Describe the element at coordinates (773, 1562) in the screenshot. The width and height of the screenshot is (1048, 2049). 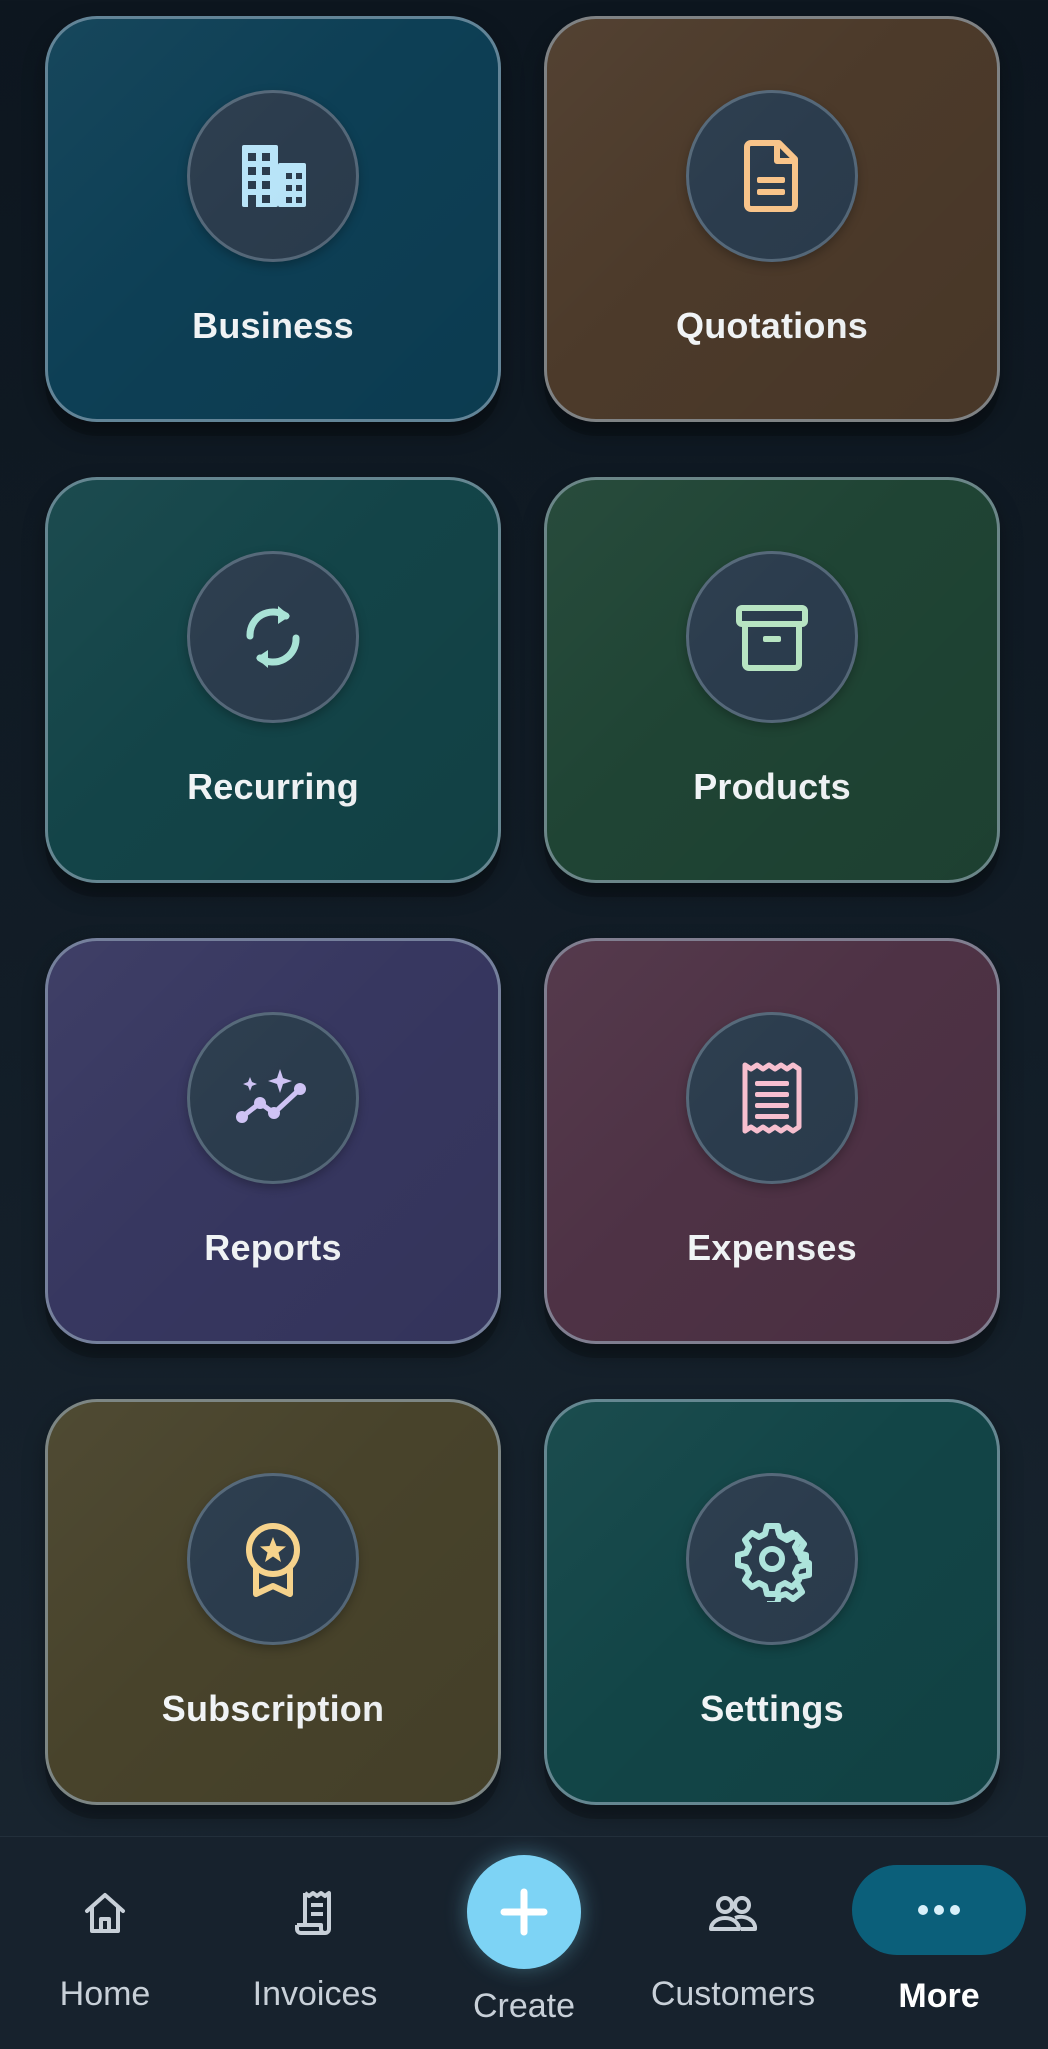
I see `gear-icon` at that location.